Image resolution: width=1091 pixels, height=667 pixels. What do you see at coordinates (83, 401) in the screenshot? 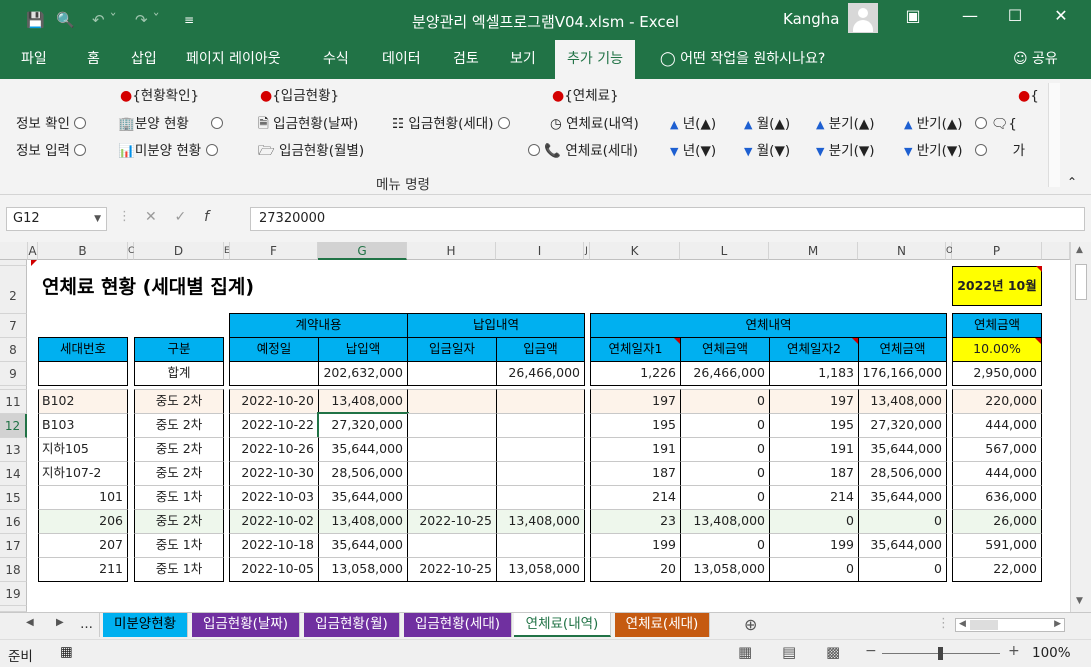
I see `cell-unit: B102` at bounding box center [83, 401].